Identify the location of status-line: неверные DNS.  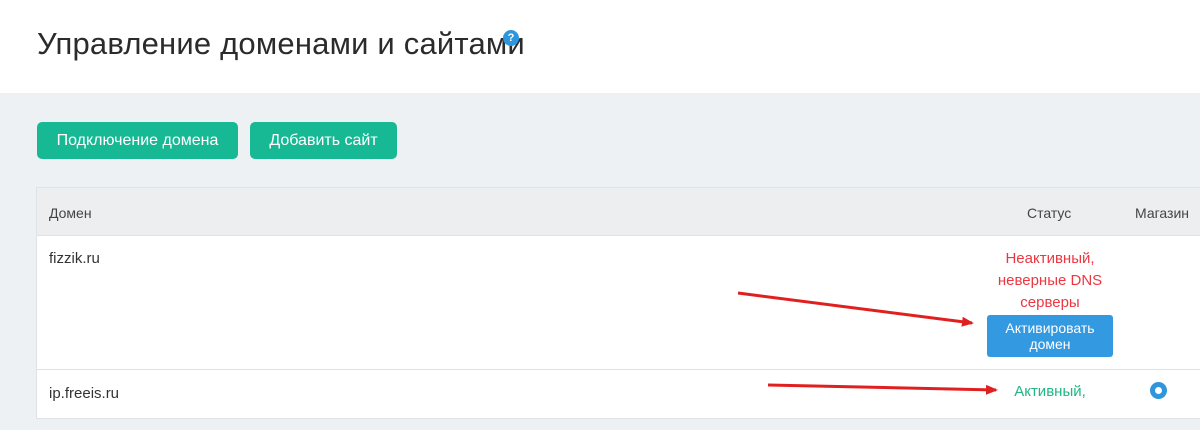
(1050, 280).